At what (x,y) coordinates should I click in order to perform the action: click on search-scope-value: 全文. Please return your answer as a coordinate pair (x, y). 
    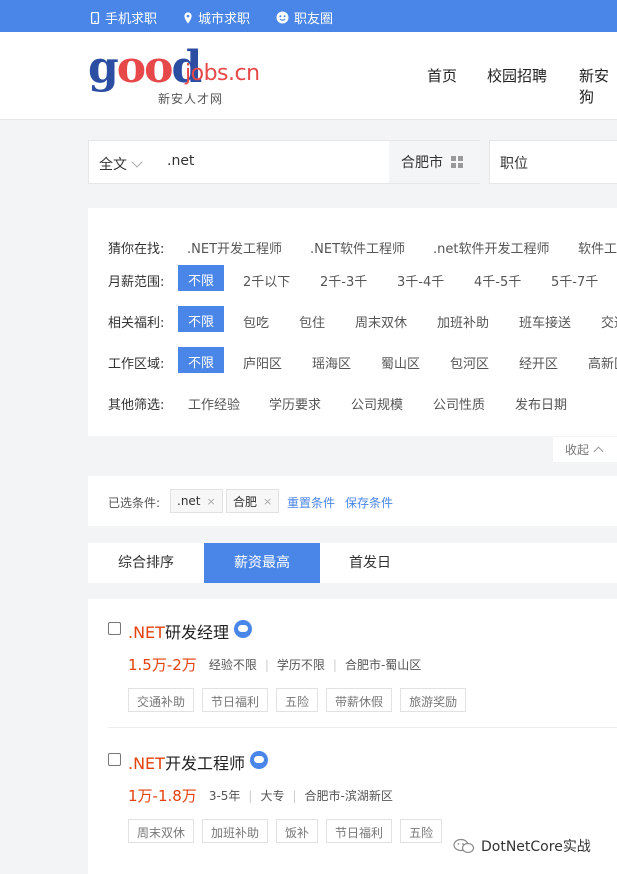
    Looking at the image, I should click on (113, 165).